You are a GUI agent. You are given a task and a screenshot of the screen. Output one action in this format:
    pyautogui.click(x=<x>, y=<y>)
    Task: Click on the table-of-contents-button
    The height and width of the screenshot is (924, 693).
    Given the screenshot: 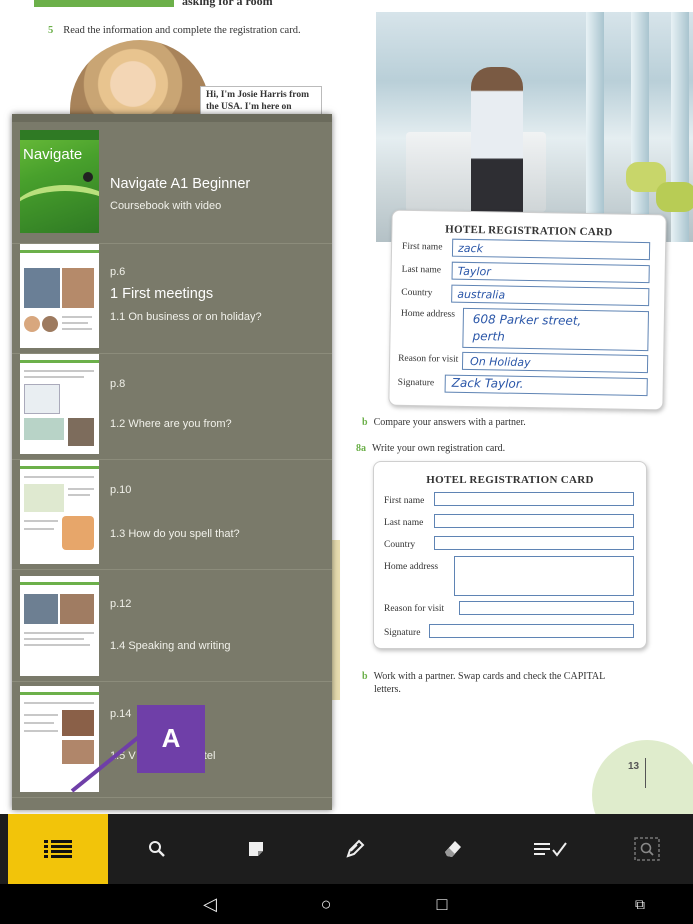 What is the action you would take?
    pyautogui.click(x=58, y=849)
    